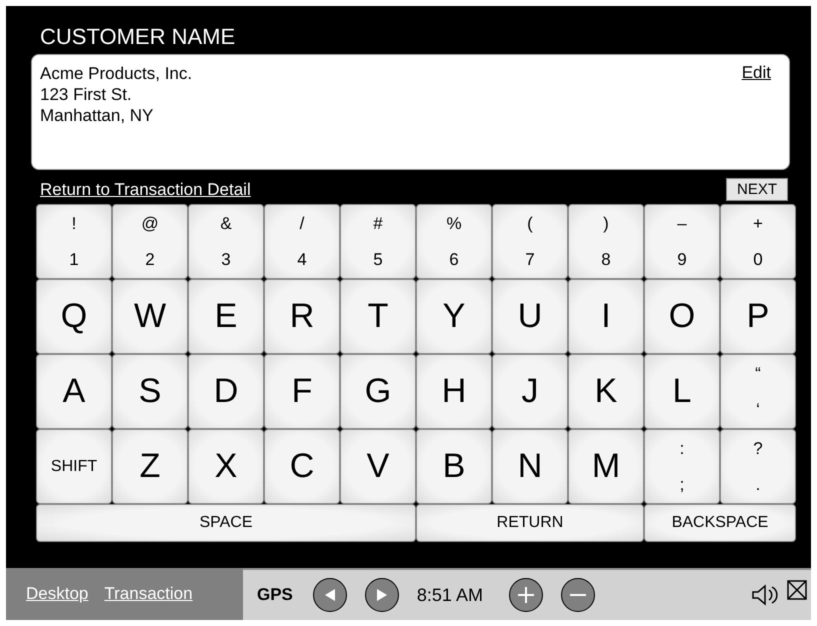 This screenshot has width=817, height=626. I want to click on keyboard-key: @ 2, so click(150, 241).